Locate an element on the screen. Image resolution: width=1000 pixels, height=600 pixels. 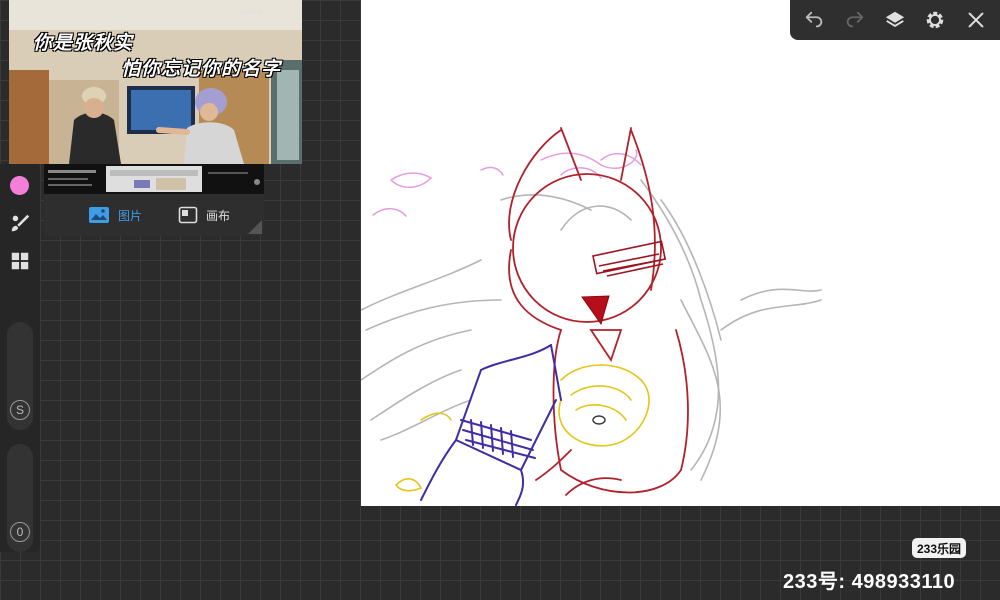
opacity-slider: 0 is located at coordinates (20, 498).